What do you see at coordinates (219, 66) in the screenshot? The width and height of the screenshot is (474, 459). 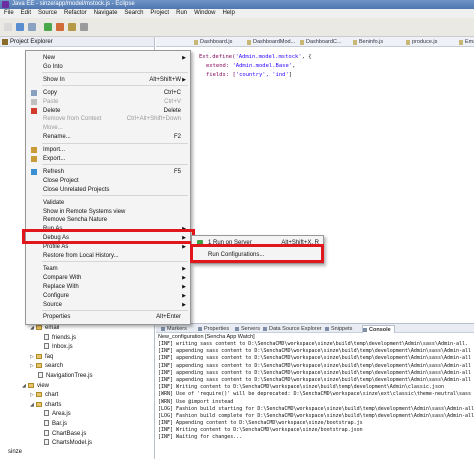 I see `code-token: extend:` at bounding box center [219, 66].